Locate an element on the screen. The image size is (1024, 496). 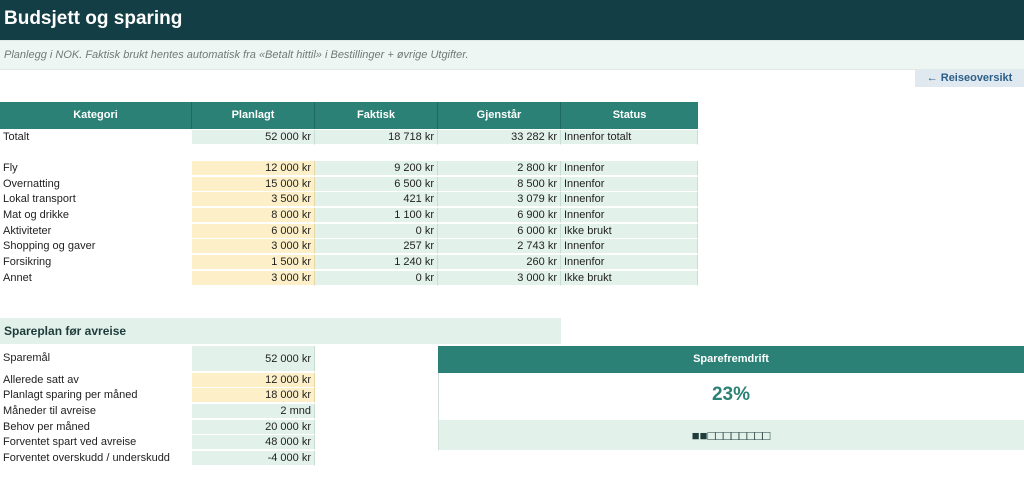
savings-input-cell: 18 000 kr is located at coordinates (253, 395).